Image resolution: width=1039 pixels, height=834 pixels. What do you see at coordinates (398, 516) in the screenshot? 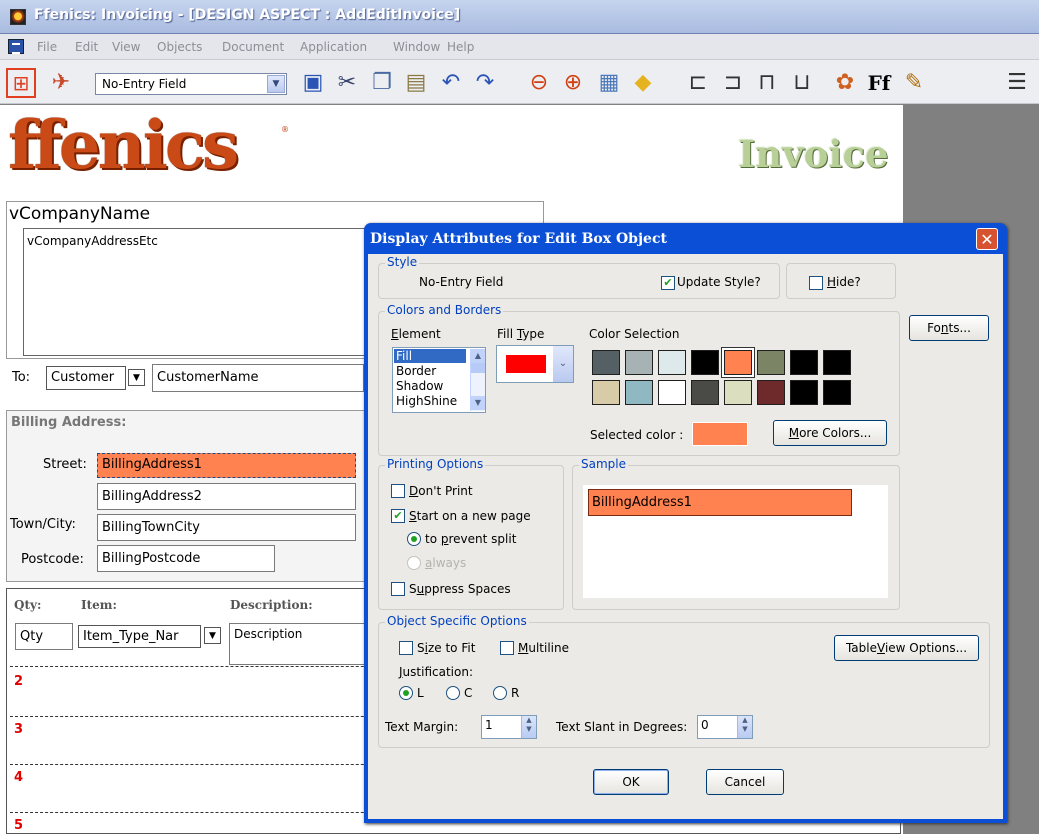
I see `start-new-page-checkbox: ✔` at bounding box center [398, 516].